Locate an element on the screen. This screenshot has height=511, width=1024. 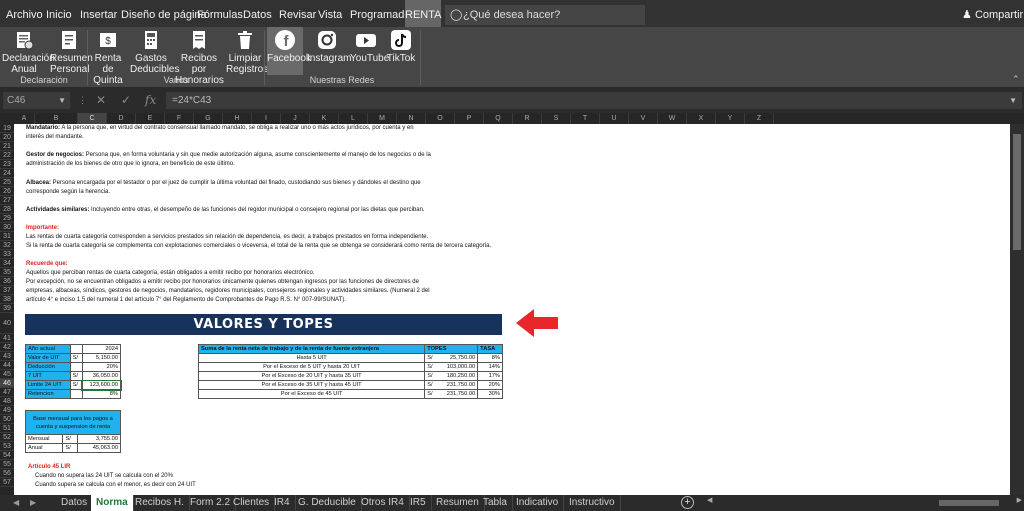
row-header-29: 29 is located at coordinates (7, 218).